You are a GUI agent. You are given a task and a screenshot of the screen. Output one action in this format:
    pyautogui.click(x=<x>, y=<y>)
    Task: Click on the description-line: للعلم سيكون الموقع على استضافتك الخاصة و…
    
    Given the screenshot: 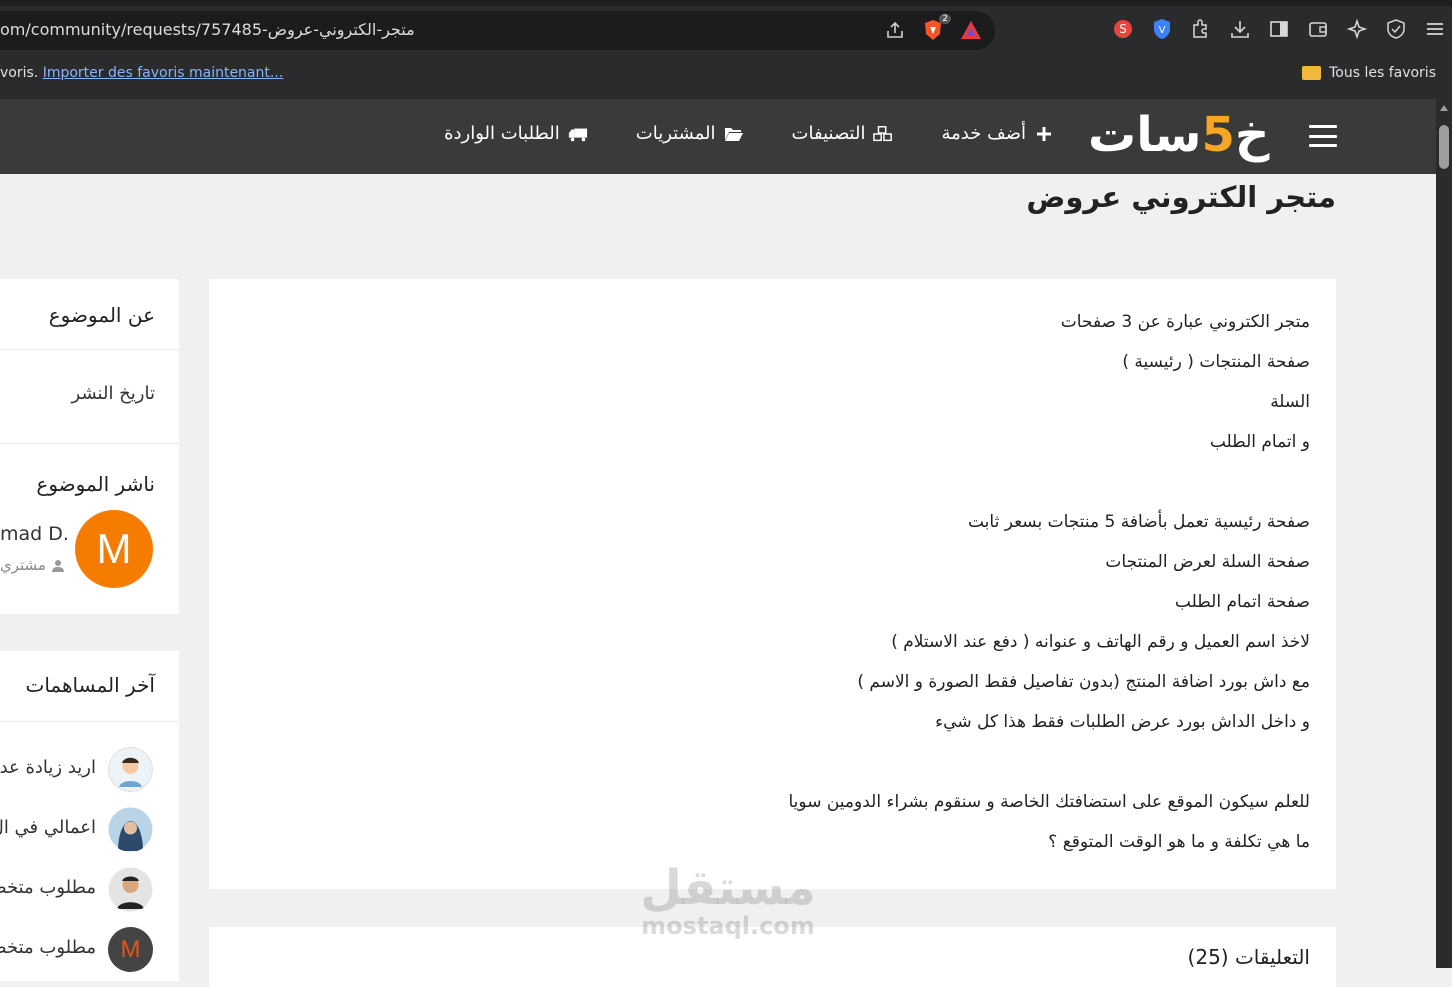 What is the action you would take?
    pyautogui.click(x=1049, y=802)
    